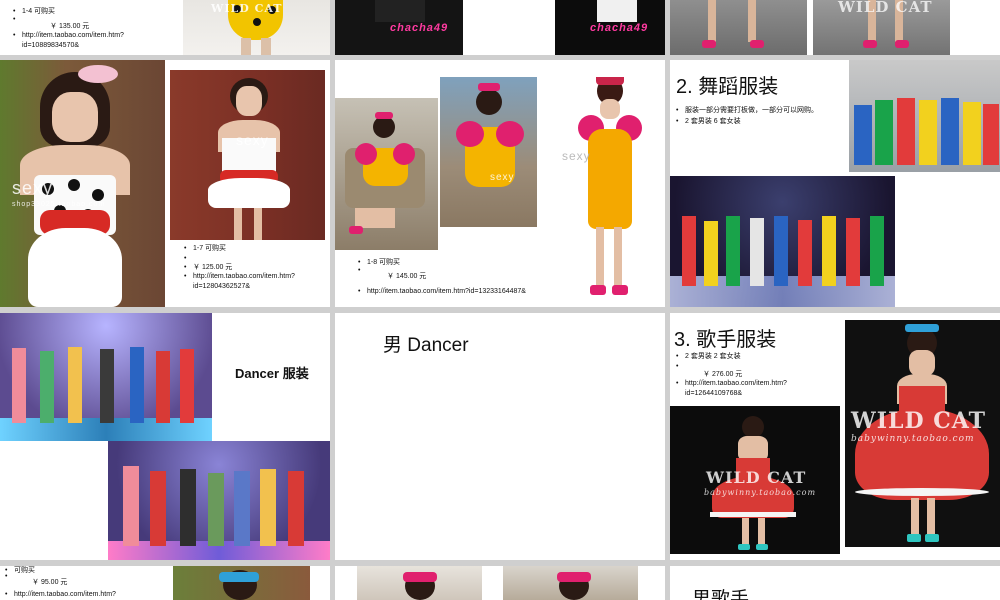 Image resolution: width=1000 pixels, height=600 pixels. I want to click on item-label: • 1-8 可购买, so click(379, 262).